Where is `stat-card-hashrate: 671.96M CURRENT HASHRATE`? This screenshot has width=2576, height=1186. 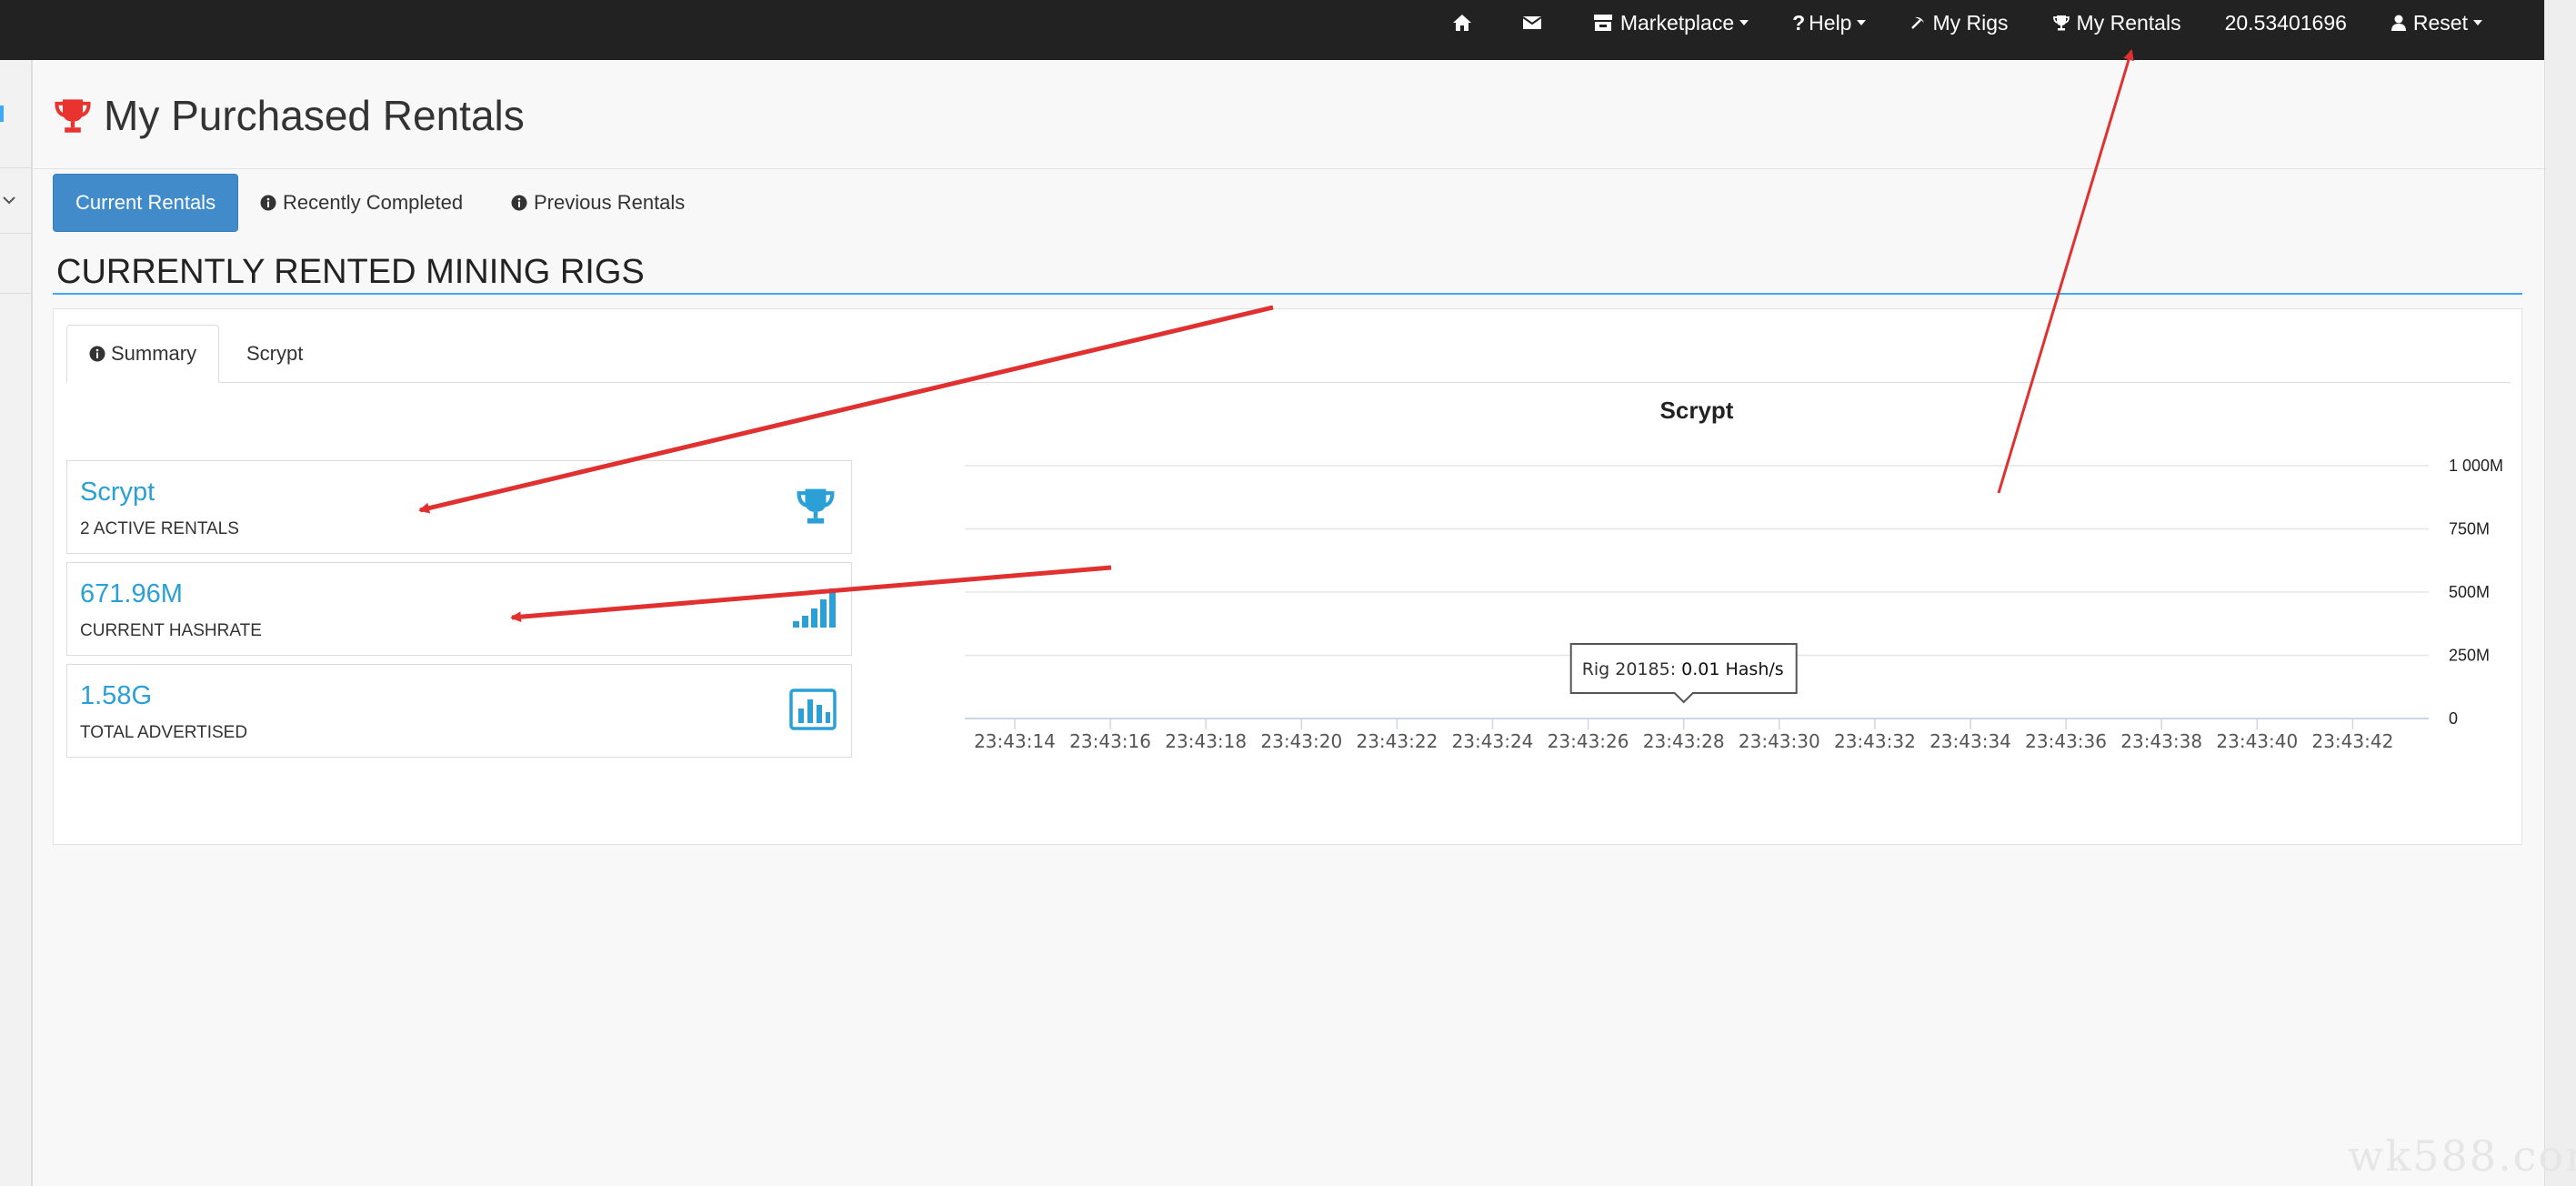 stat-card-hashrate: 671.96M CURRENT HASHRATE is located at coordinates (459, 609).